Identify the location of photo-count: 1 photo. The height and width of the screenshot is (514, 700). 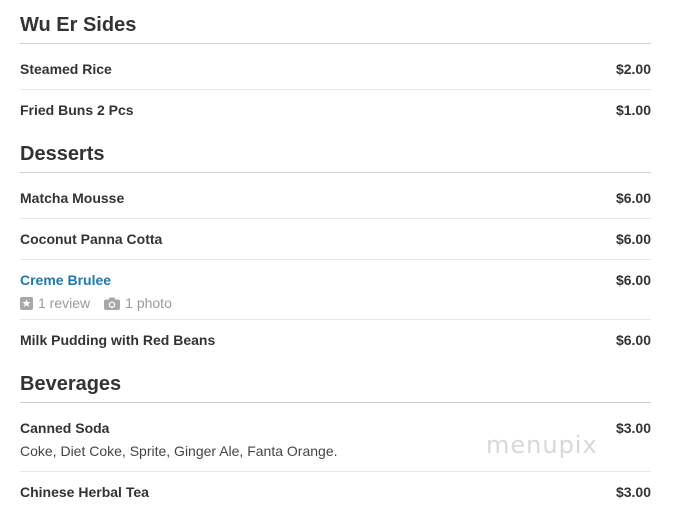
(148, 303).